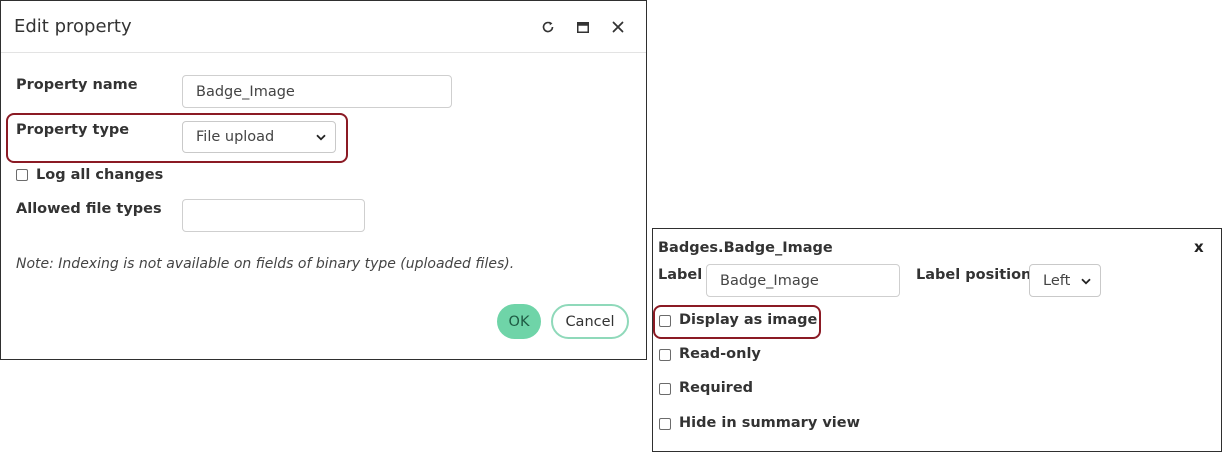  Describe the element at coordinates (548, 27) in the screenshot. I see `refresh-icon` at that location.